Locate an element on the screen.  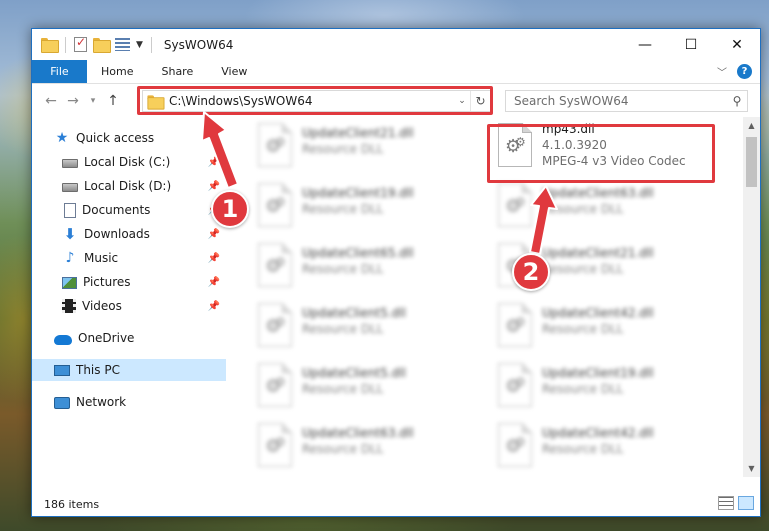
scrollbar-thumb is located at coordinates (751, 162).